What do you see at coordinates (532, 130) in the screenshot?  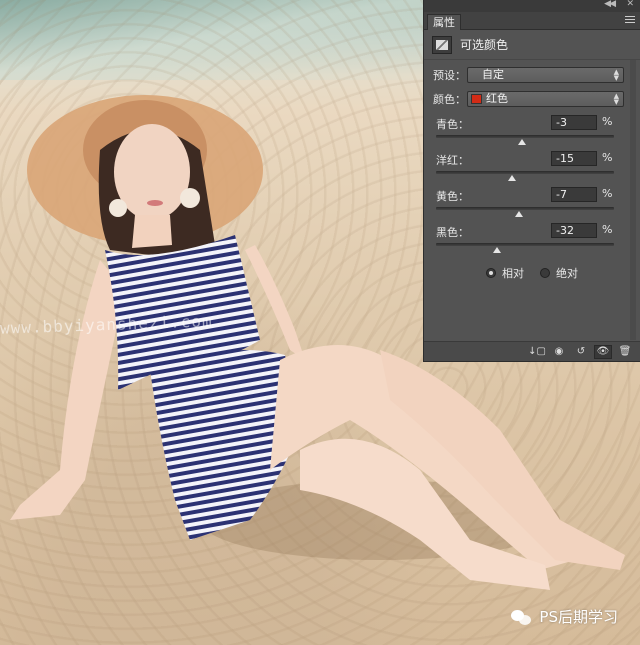 I see `slider-cyan: 青色： -3 %` at bounding box center [532, 130].